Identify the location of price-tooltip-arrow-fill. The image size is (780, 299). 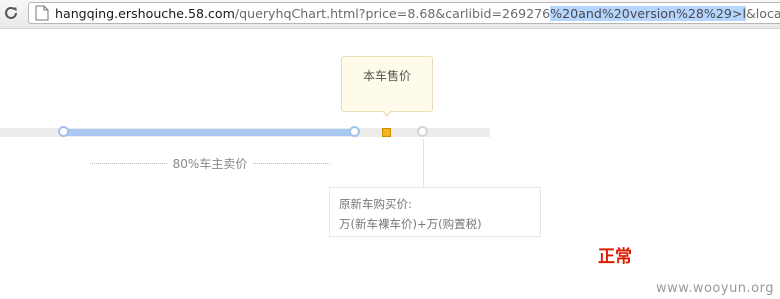
(387, 112).